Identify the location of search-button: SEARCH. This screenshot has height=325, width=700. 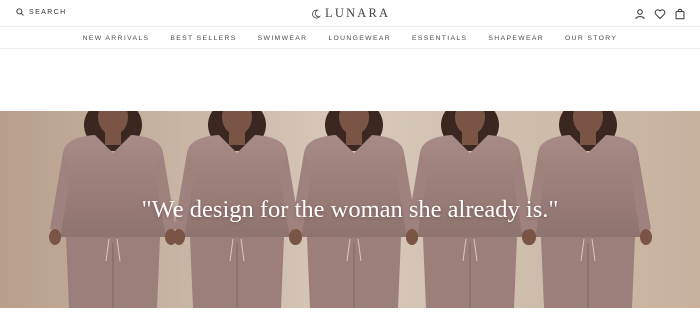
(41, 12).